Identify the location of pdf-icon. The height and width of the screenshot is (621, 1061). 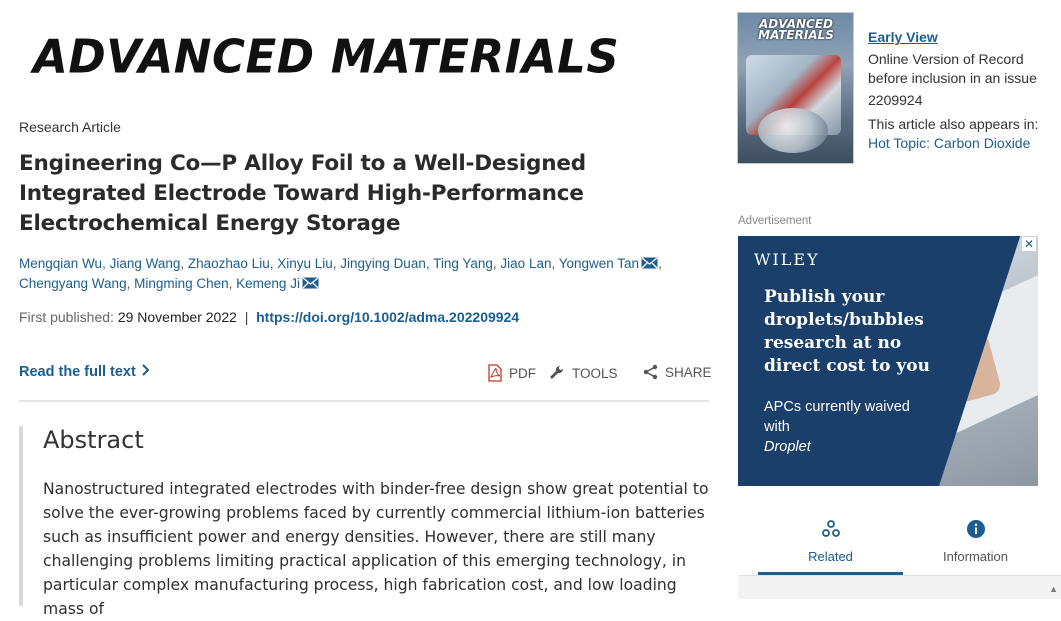
(495, 373).